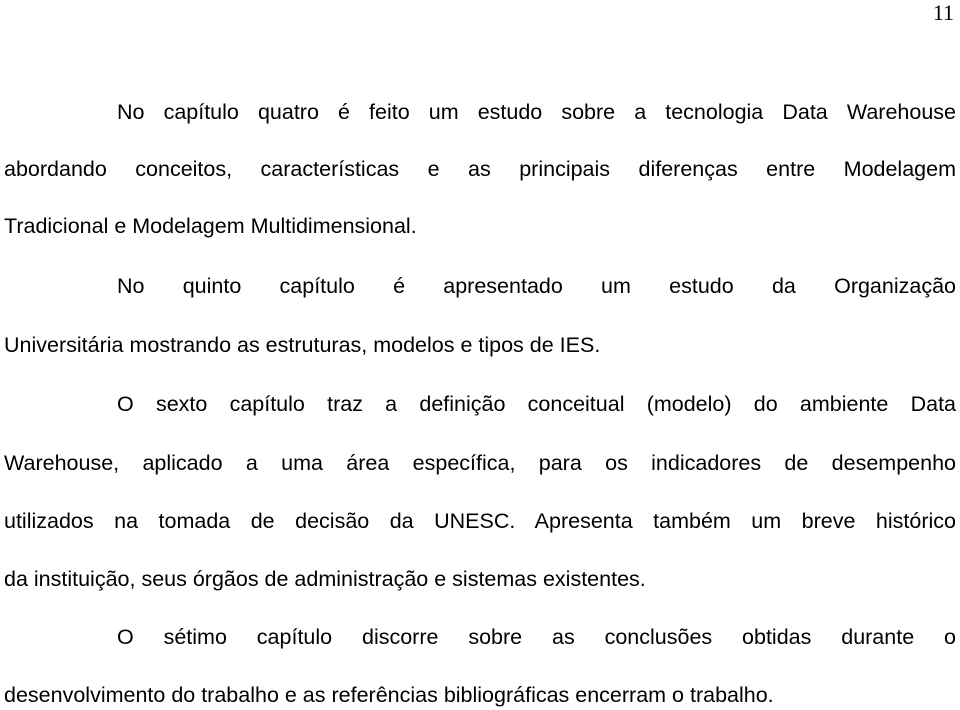 The image size is (960, 710). What do you see at coordinates (943, 12) in the screenshot?
I see `page-number: 11` at bounding box center [943, 12].